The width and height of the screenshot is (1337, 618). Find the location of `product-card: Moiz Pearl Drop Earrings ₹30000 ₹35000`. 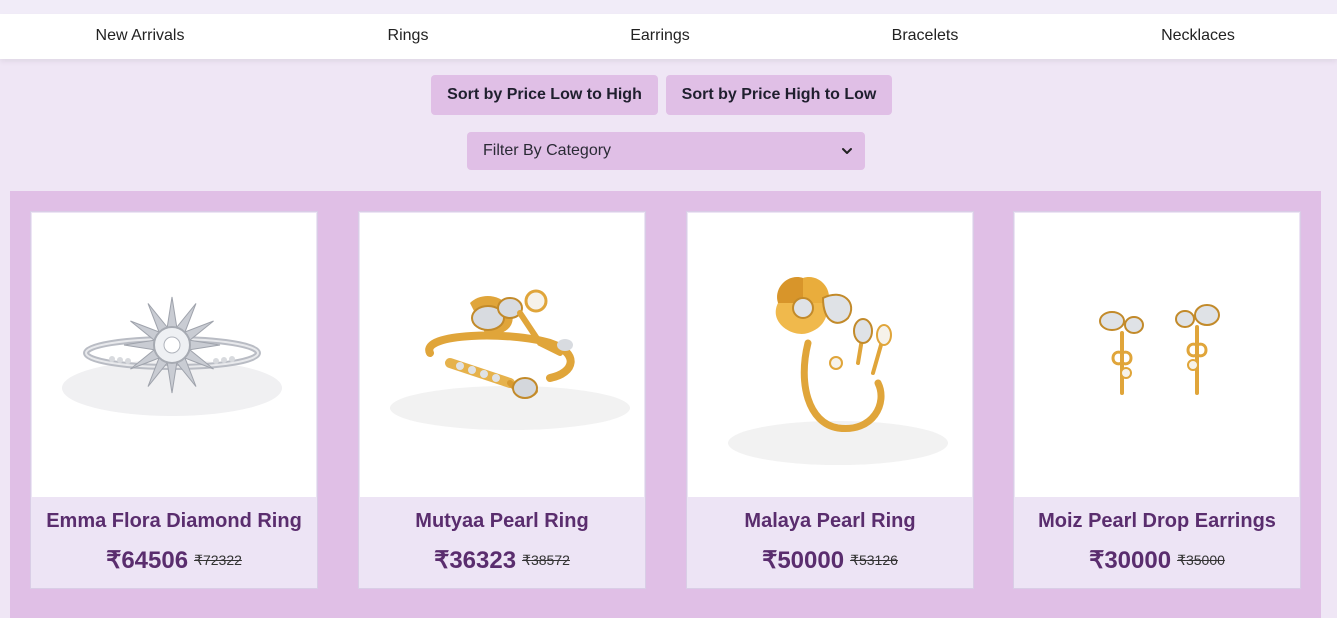

product-card: Moiz Pearl Drop Earrings ₹30000 ₹35000 is located at coordinates (1157, 400).